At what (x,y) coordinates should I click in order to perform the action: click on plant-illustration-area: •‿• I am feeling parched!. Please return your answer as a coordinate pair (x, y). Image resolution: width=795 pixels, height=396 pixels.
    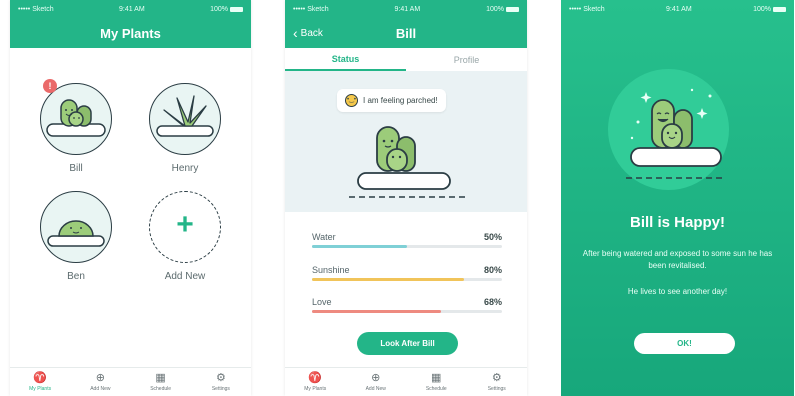
    Looking at the image, I should click on (406, 141).